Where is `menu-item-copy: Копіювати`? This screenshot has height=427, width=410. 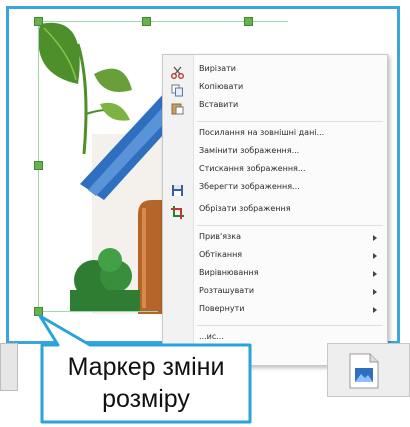 menu-item-copy: Копіювати is located at coordinates (275, 89).